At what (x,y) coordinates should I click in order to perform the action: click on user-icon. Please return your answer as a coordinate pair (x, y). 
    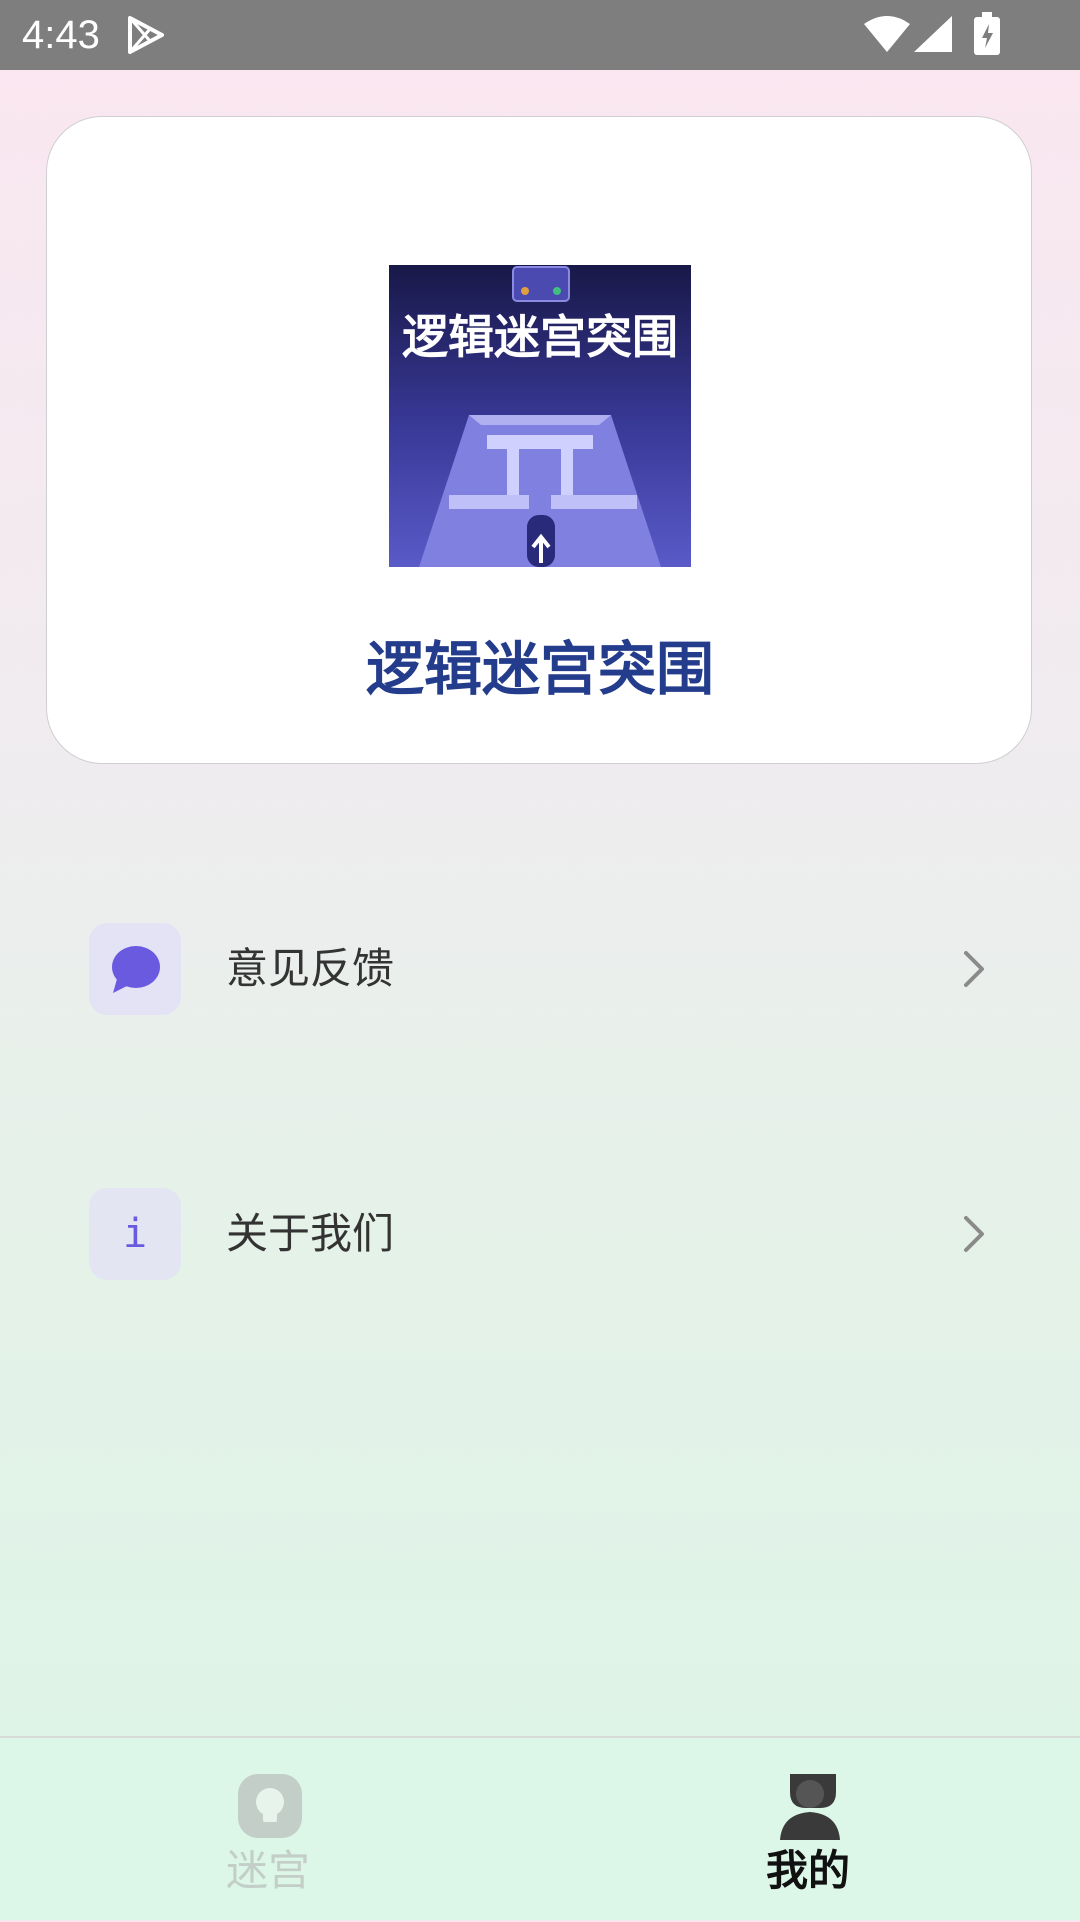
    Looking at the image, I should click on (810, 1806).